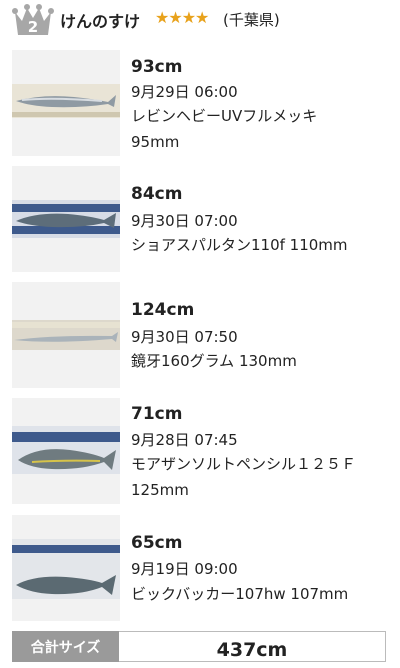 The width and height of the screenshot is (400, 668). I want to click on catch-datetime: 9月30日 07:00, so click(184, 221).